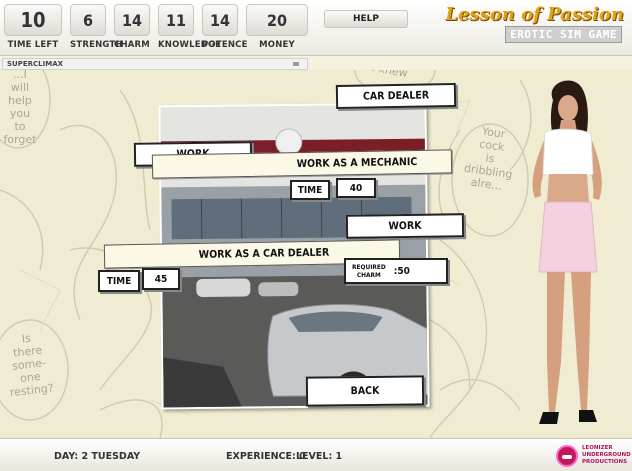 The image size is (632, 471). I want to click on day-indicator: DAY: 2 TUESDAY, so click(97, 456).